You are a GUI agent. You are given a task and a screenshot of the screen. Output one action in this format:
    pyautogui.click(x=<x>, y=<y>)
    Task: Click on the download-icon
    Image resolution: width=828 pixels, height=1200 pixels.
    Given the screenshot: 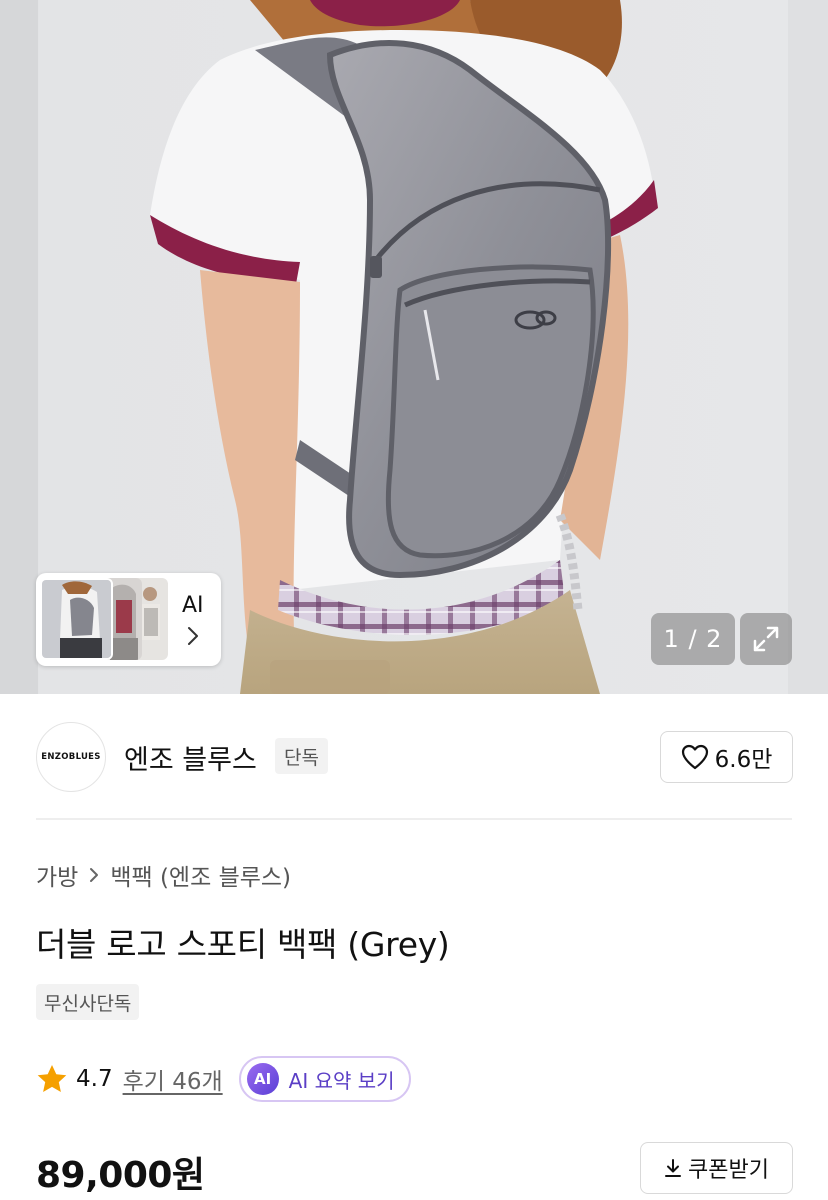 What is the action you would take?
    pyautogui.click(x=673, y=1168)
    